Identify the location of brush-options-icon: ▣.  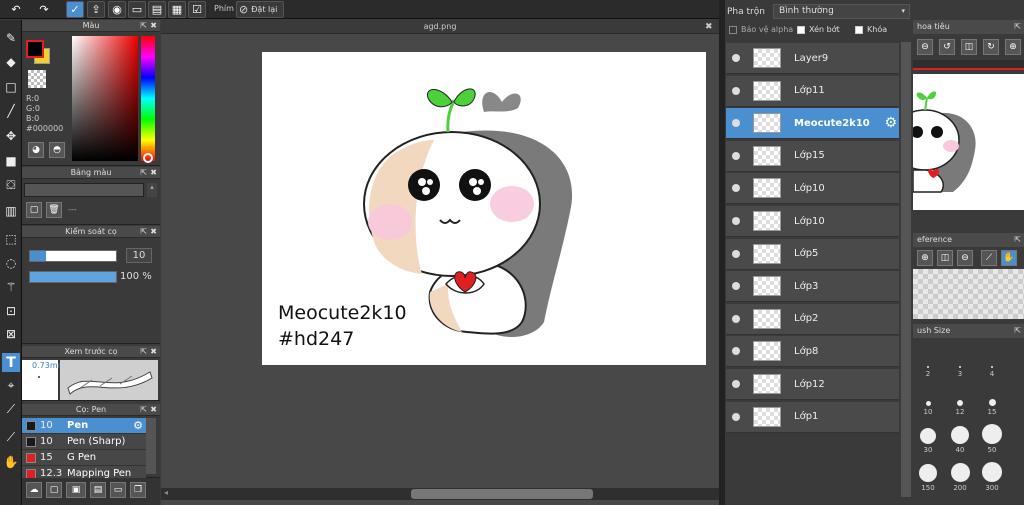
(76, 490).